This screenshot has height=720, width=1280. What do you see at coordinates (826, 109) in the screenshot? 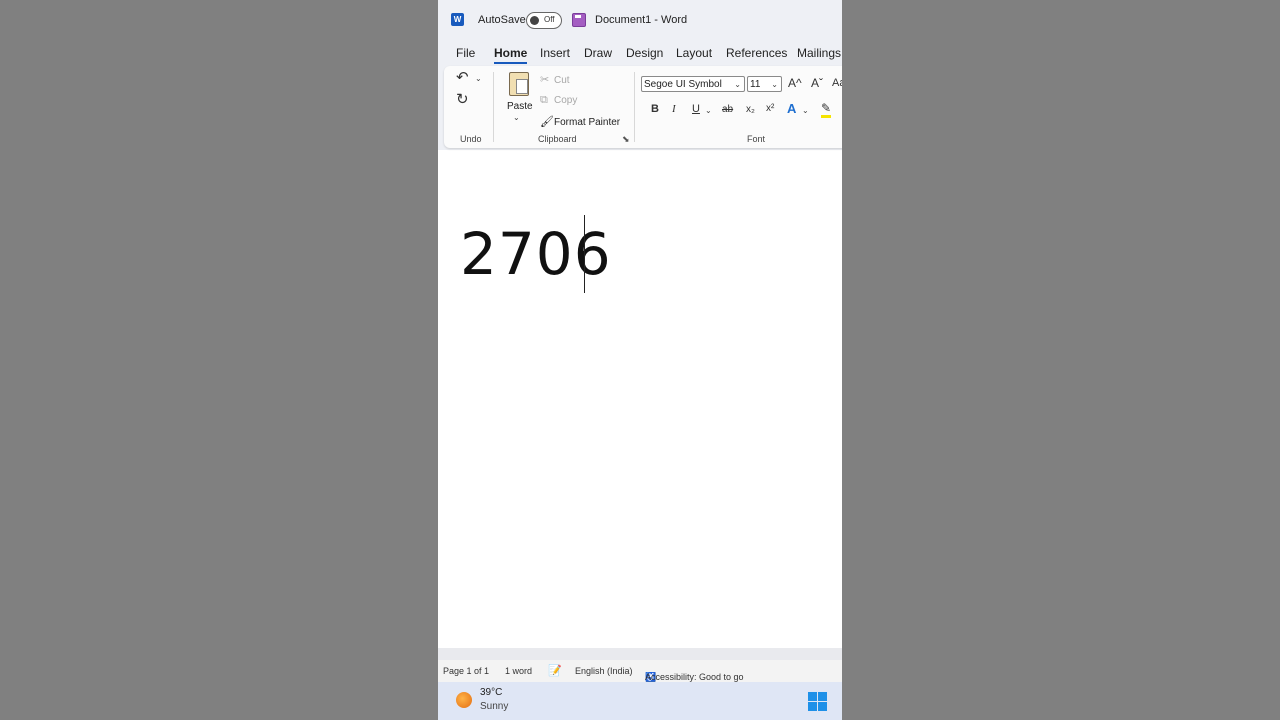
I see `highlight-icon: ✎` at bounding box center [826, 109].